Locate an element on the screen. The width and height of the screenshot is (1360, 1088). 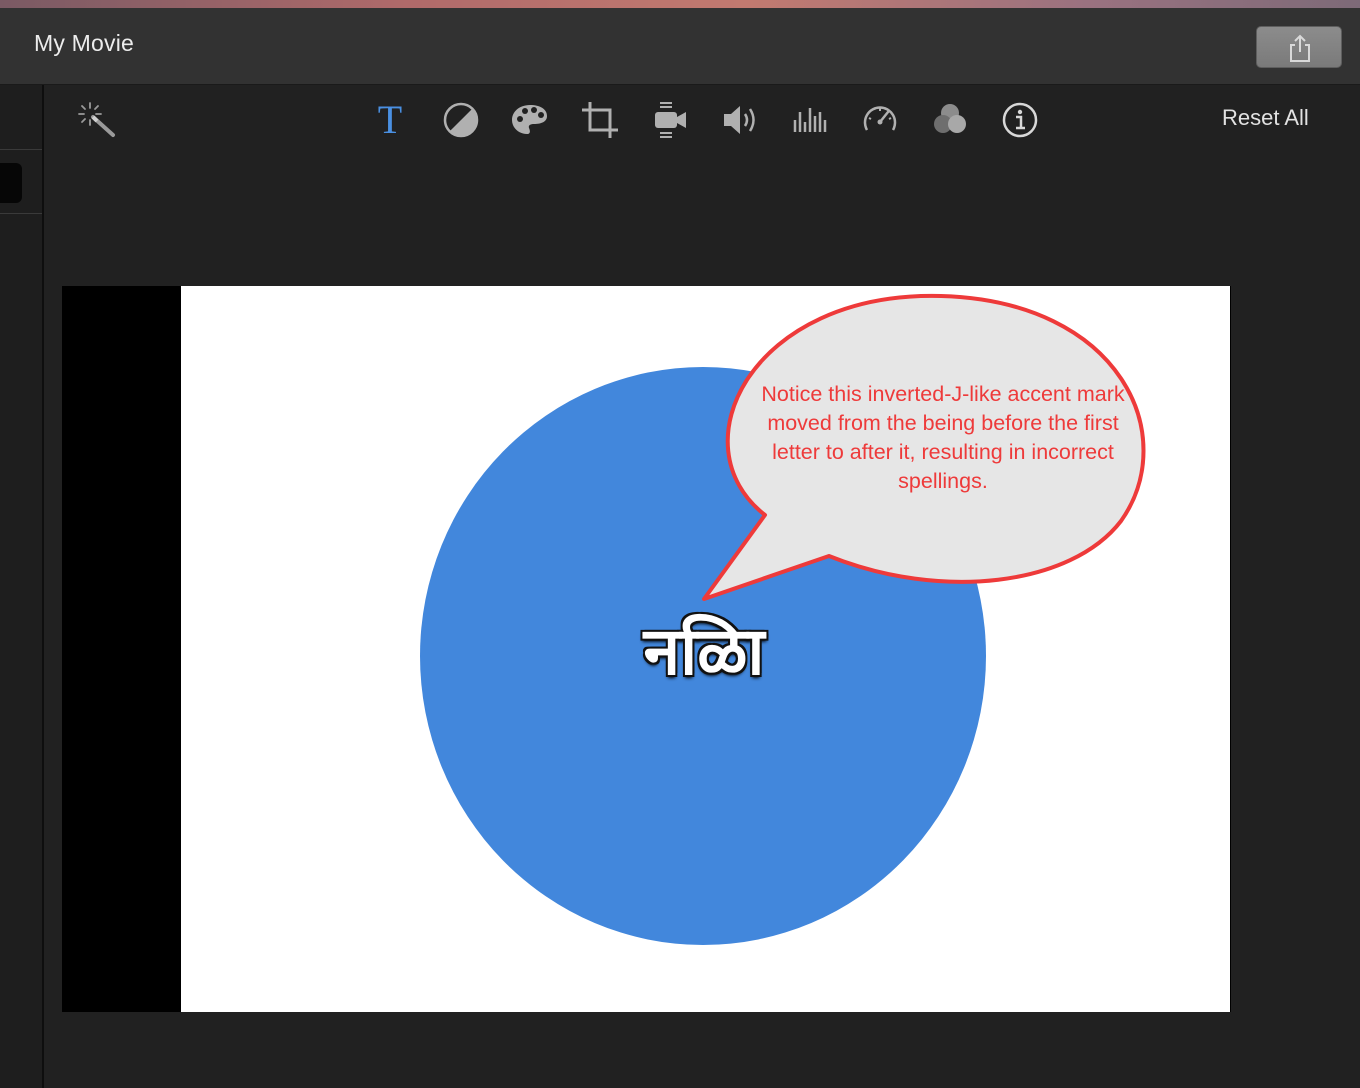
stabilization-camera-icon is located at coordinates (670, 120).